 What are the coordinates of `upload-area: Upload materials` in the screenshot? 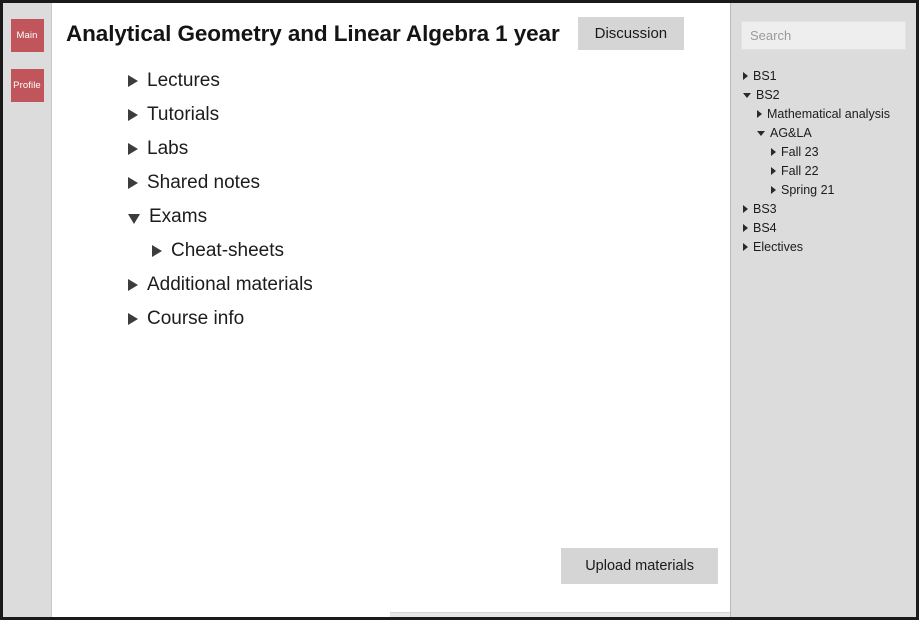 It's located at (639, 566).